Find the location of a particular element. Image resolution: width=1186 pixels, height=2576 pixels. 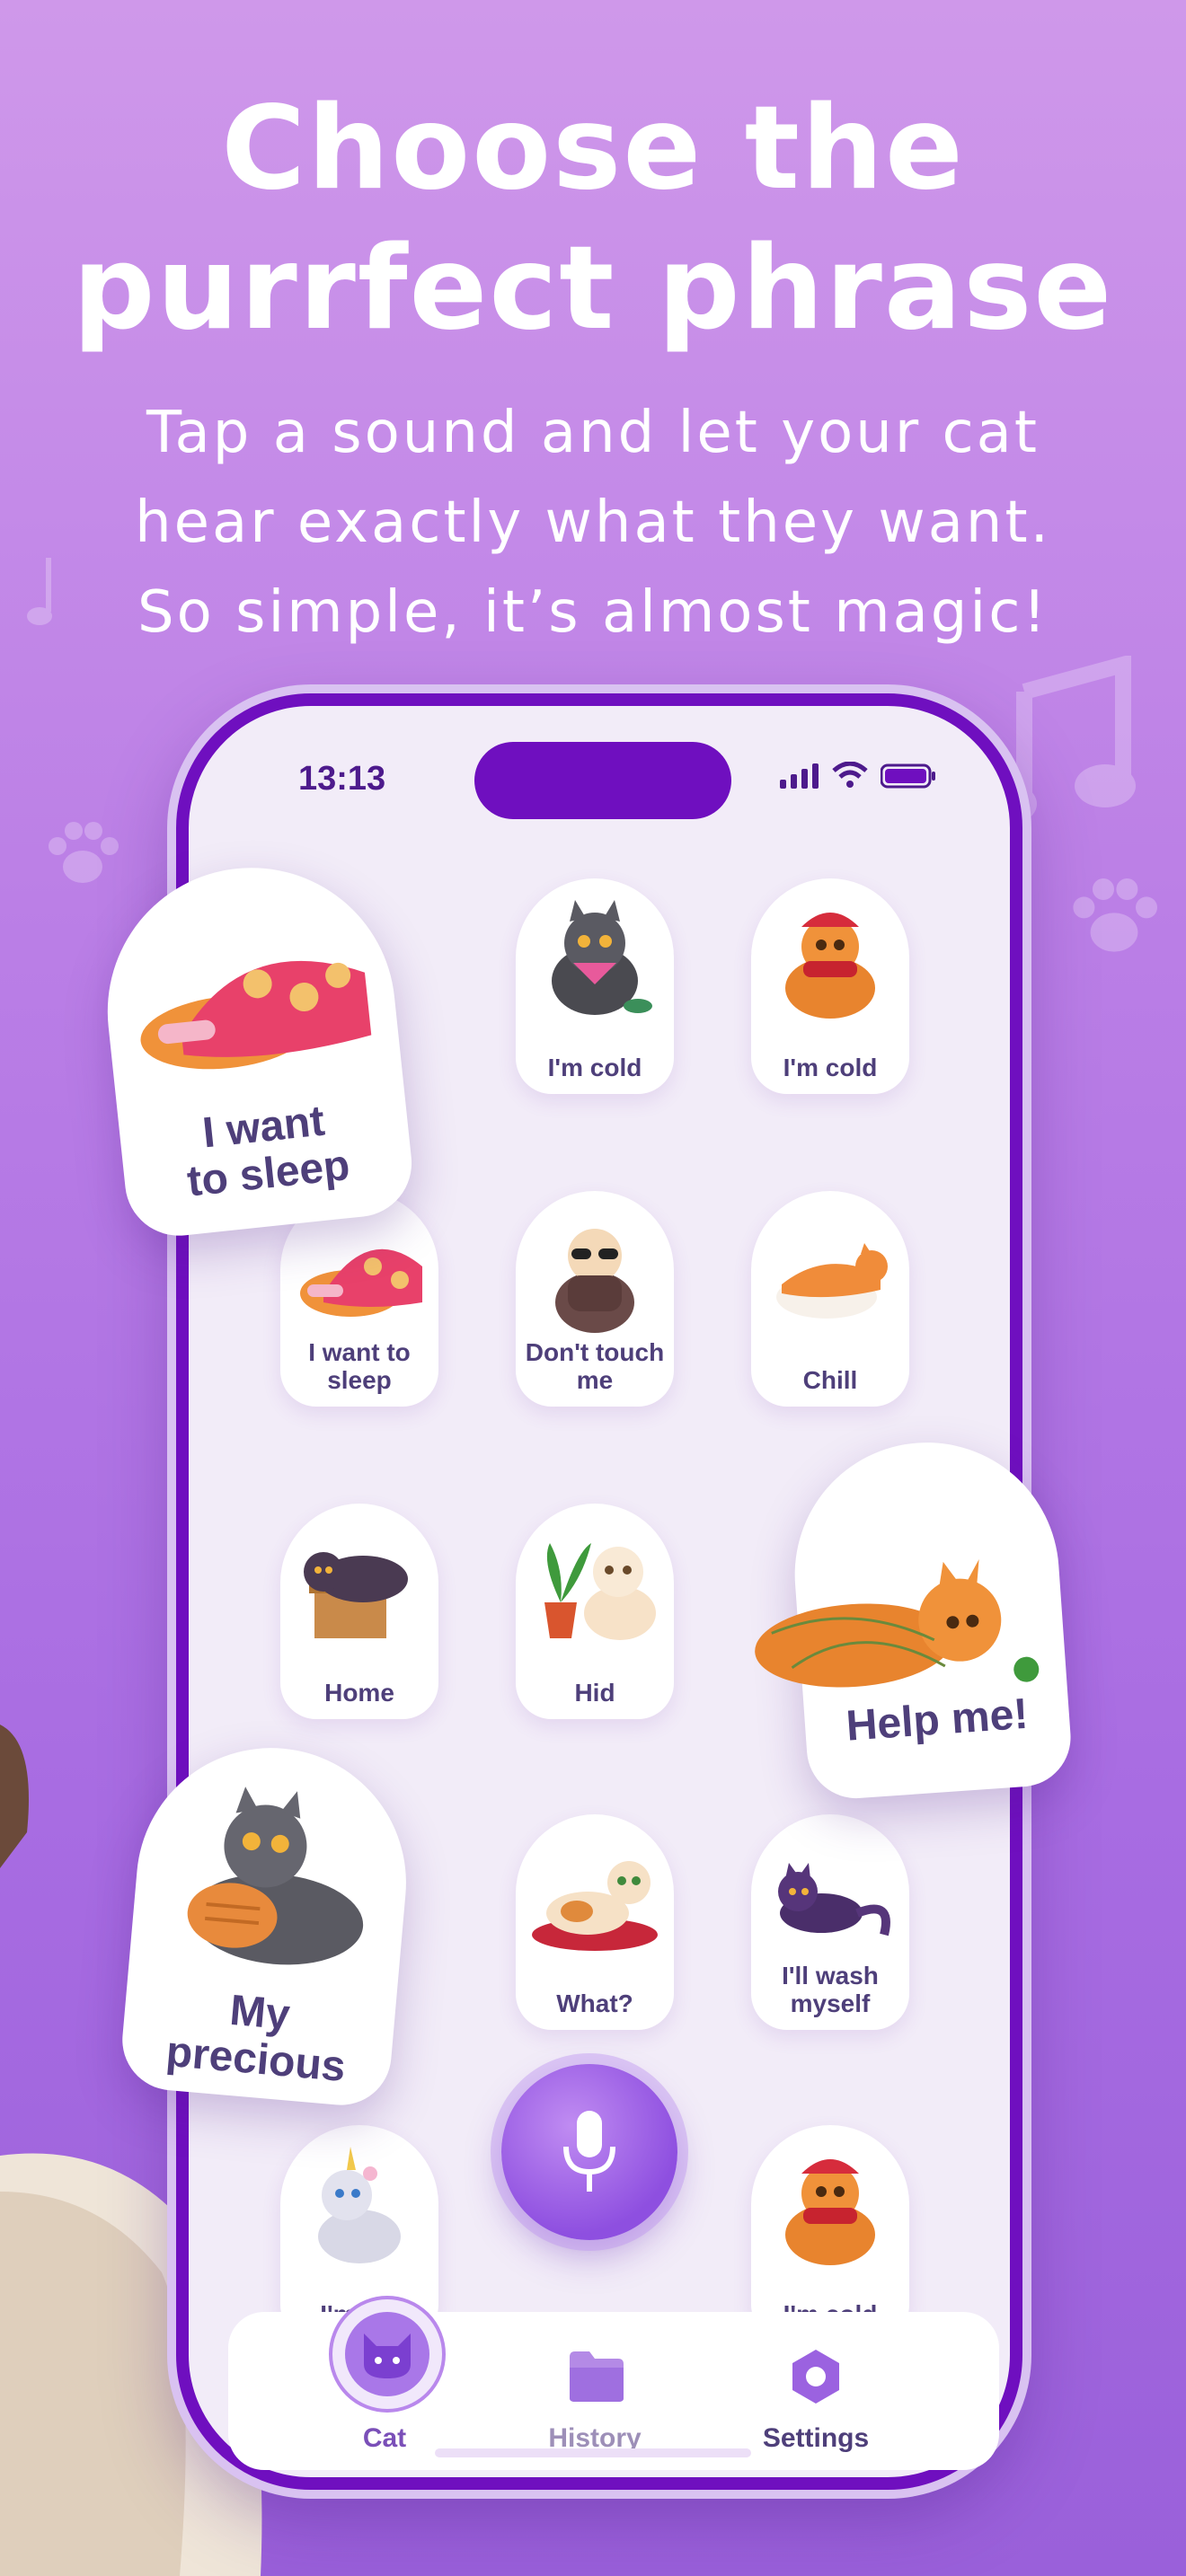

cat-cushion-icon is located at coordinates (595, 1906).